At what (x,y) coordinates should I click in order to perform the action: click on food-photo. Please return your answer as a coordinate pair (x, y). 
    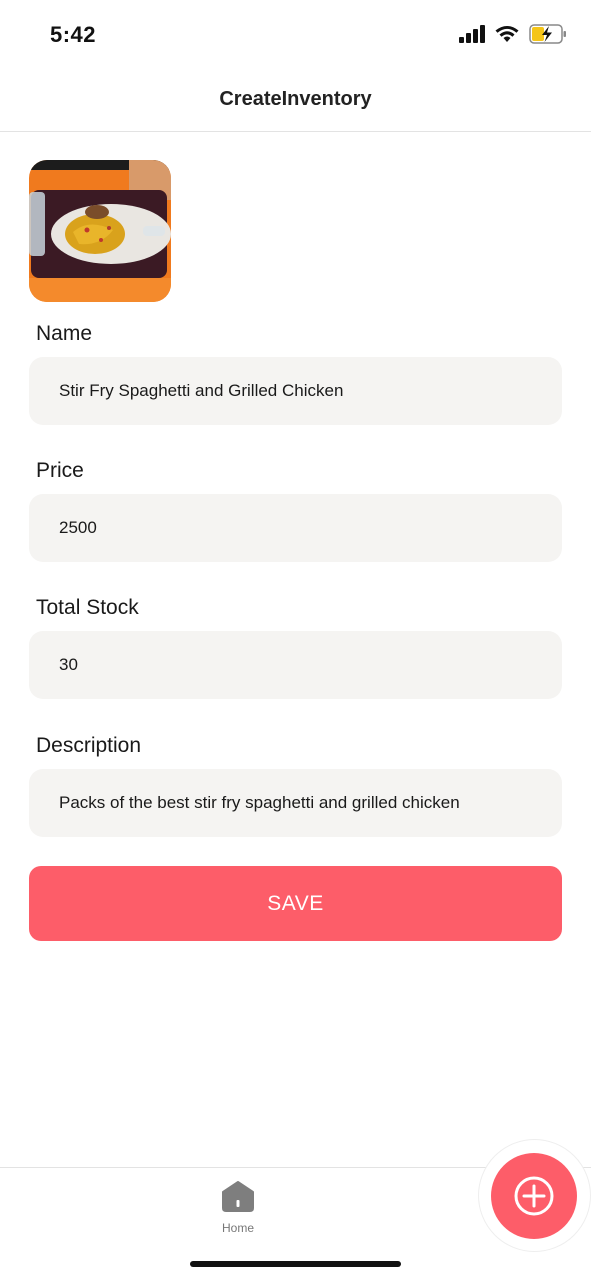
    Looking at the image, I should click on (100, 231).